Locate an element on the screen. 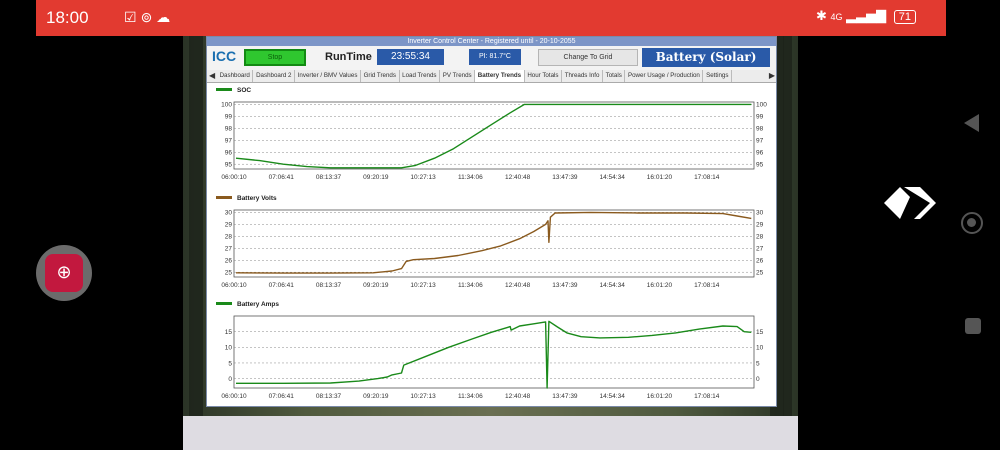 This screenshot has width=1000, height=450. y-tick-label-right: 99 is located at coordinates (760, 117).